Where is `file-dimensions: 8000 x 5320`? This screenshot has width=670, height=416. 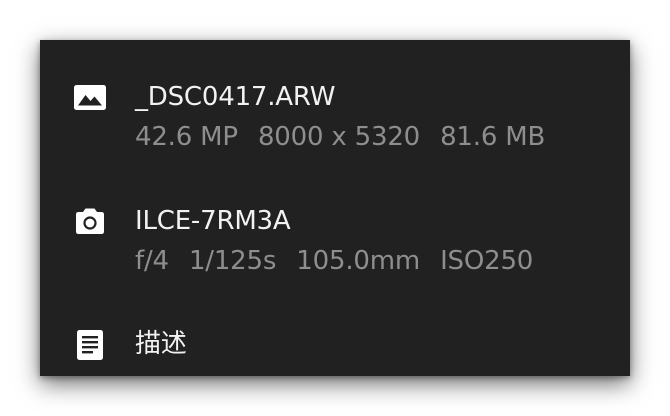 file-dimensions: 8000 x 5320 is located at coordinates (339, 137).